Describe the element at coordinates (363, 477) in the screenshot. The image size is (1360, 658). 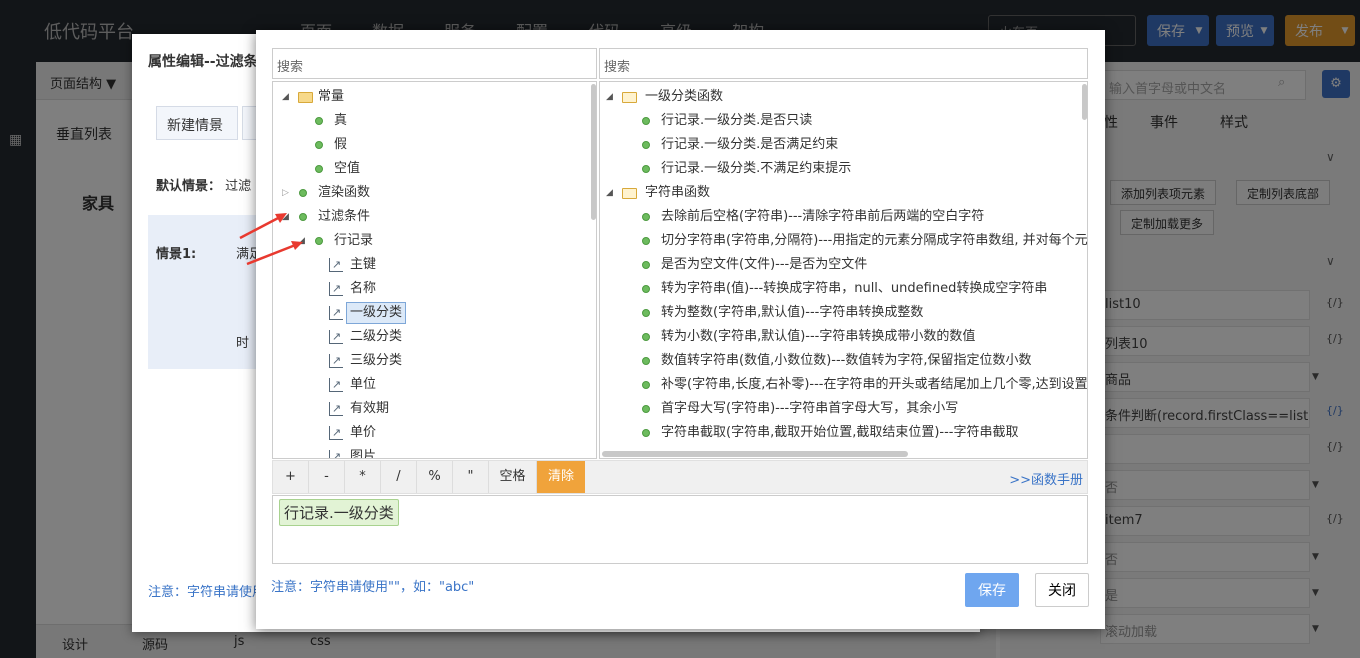
I see `operator-multiply-button: *` at that location.